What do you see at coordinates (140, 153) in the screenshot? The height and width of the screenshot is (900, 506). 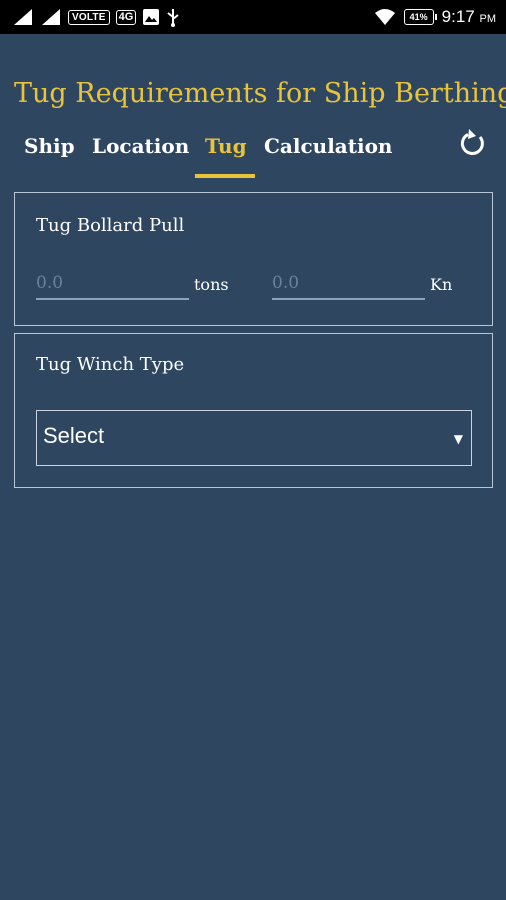 I see `tab-location: Location` at bounding box center [140, 153].